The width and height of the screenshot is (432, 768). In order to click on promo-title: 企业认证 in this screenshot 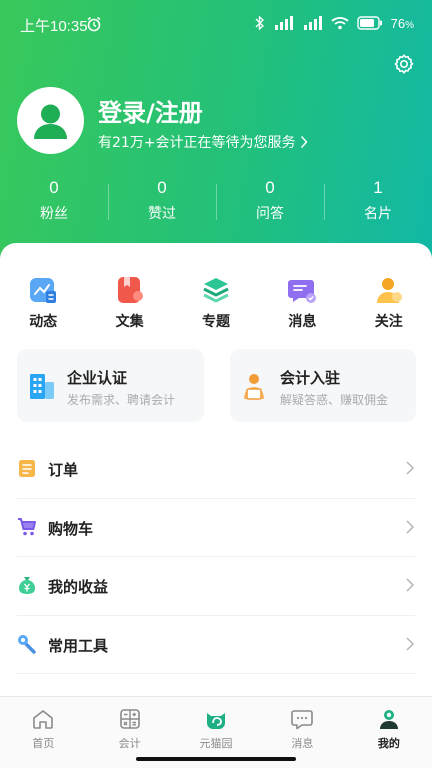, I will do `click(97, 378)`.